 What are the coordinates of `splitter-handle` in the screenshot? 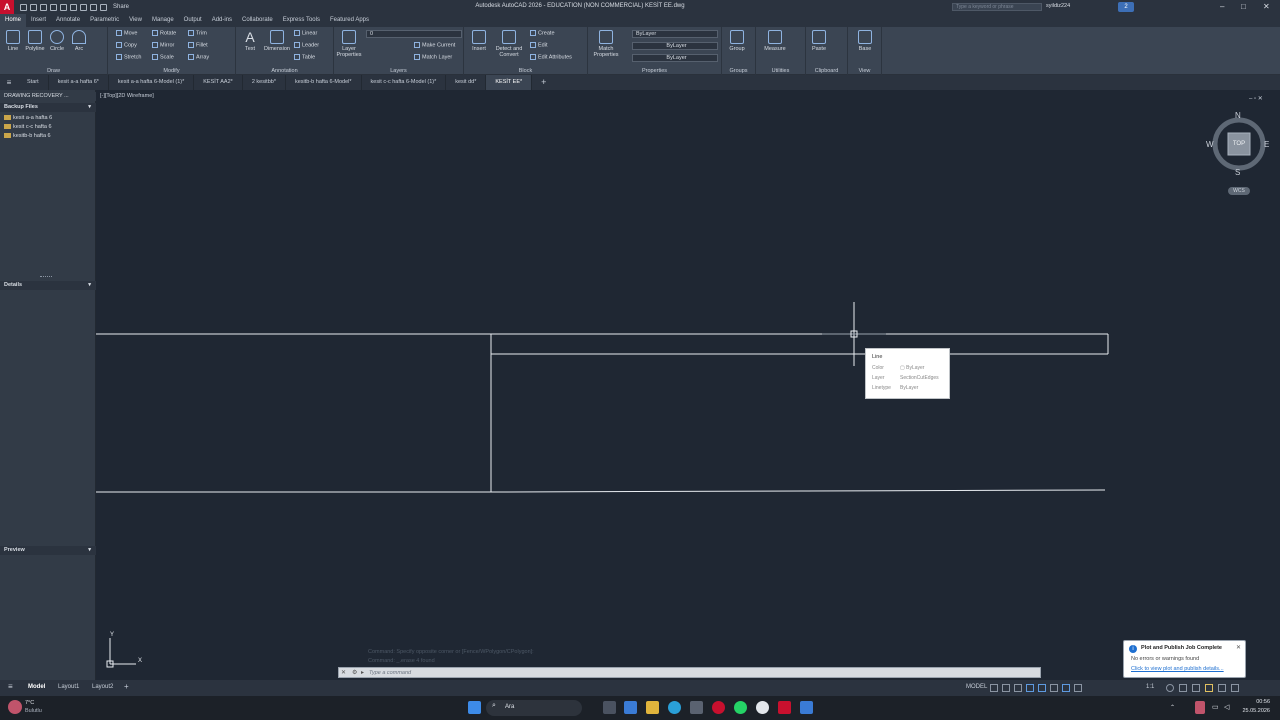 It's located at (46, 277).